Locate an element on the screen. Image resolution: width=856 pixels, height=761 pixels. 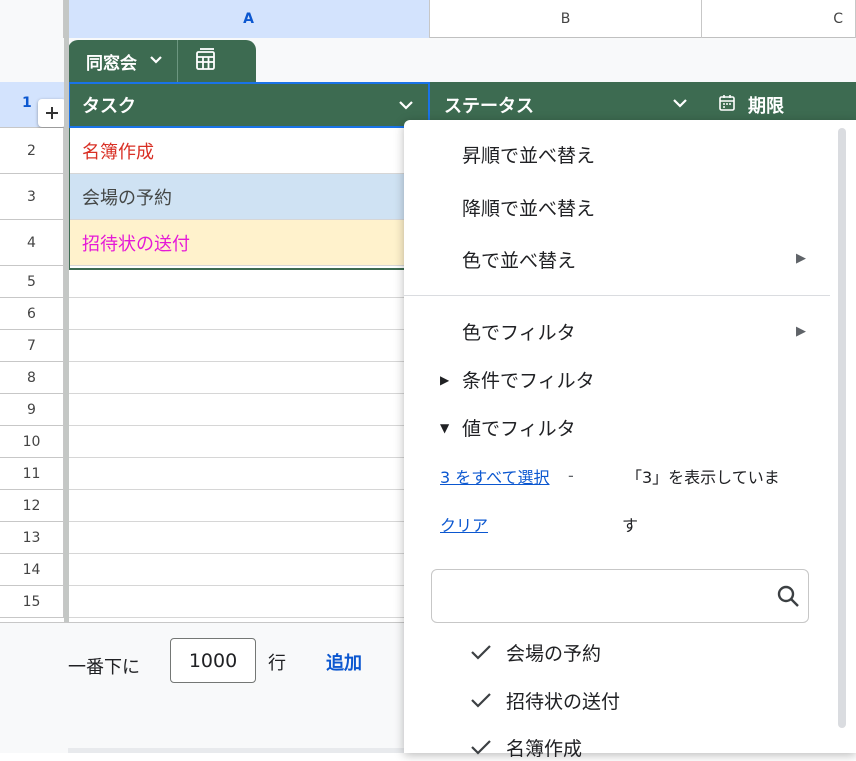
add-rows-label: 一番下に is located at coordinates (104, 667).